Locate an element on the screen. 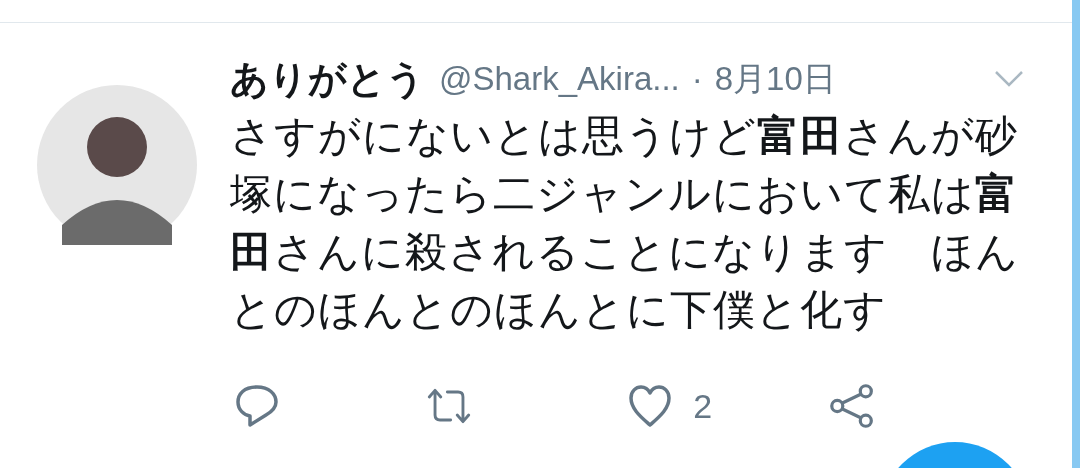 This screenshot has height=468, width=1080. display-name: ありがとう is located at coordinates (327, 79).